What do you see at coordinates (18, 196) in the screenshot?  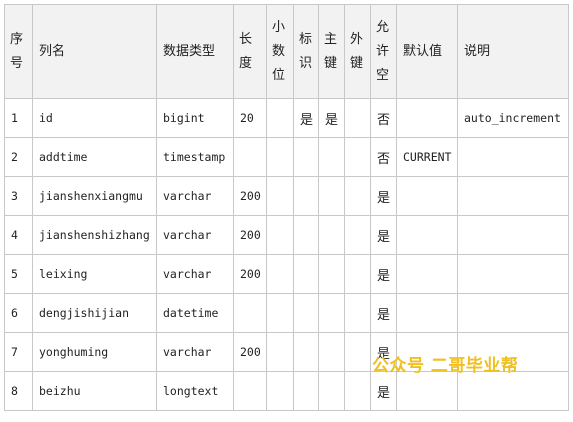 I see `table-cell: 3` at bounding box center [18, 196].